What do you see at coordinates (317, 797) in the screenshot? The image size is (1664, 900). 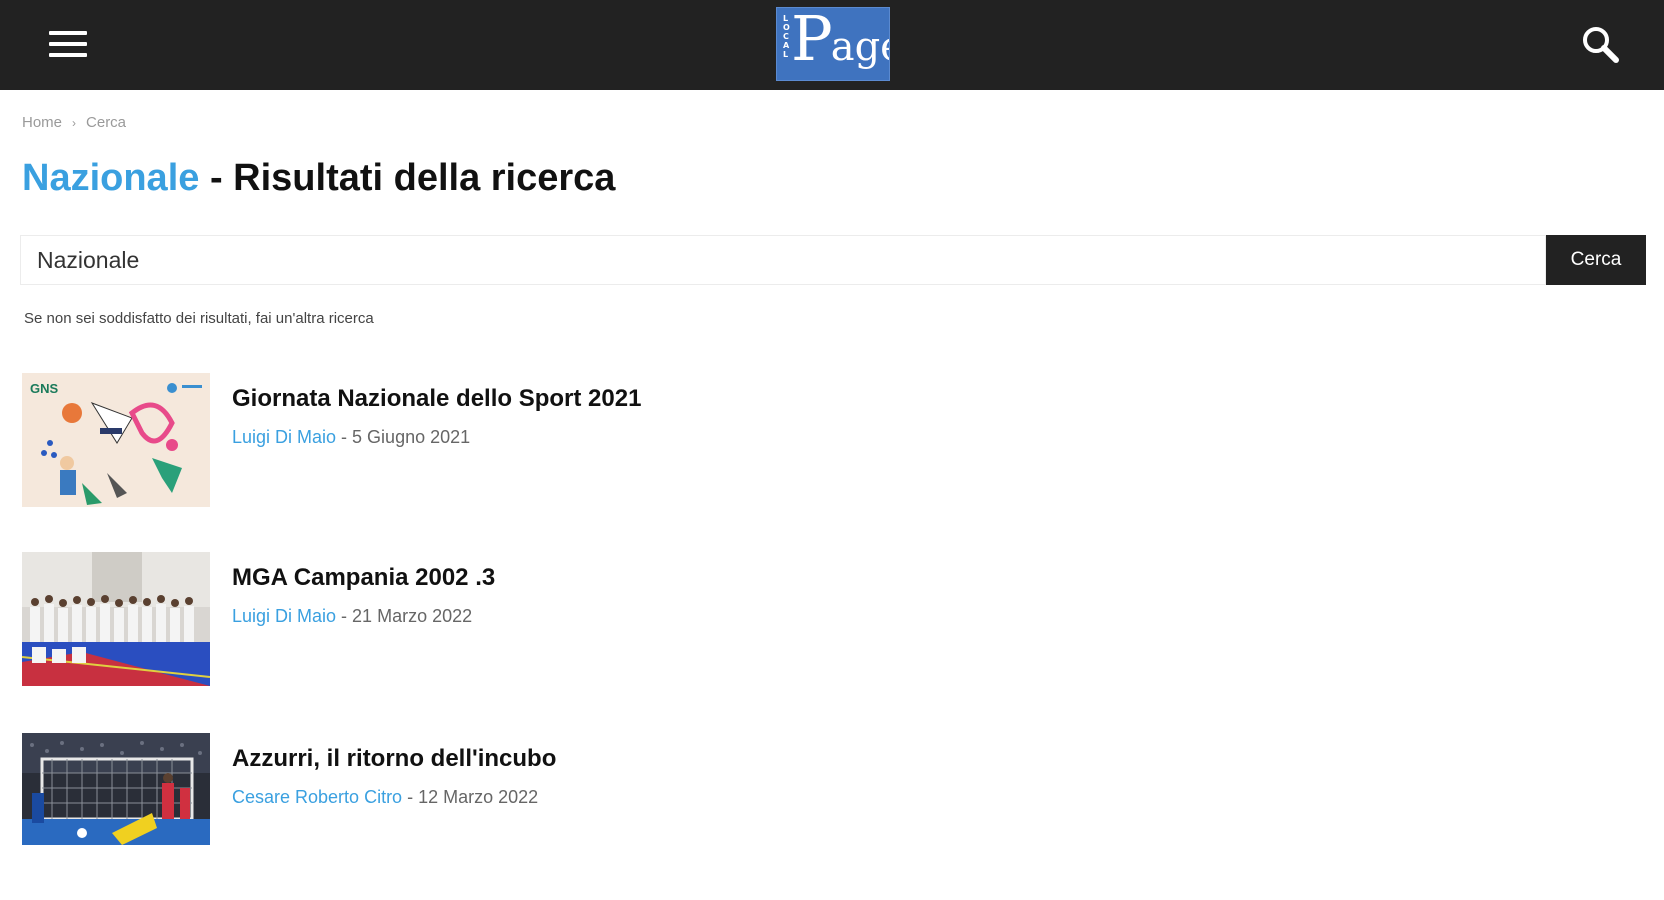 I see `result-author: Cesare Roberto Citro` at bounding box center [317, 797].